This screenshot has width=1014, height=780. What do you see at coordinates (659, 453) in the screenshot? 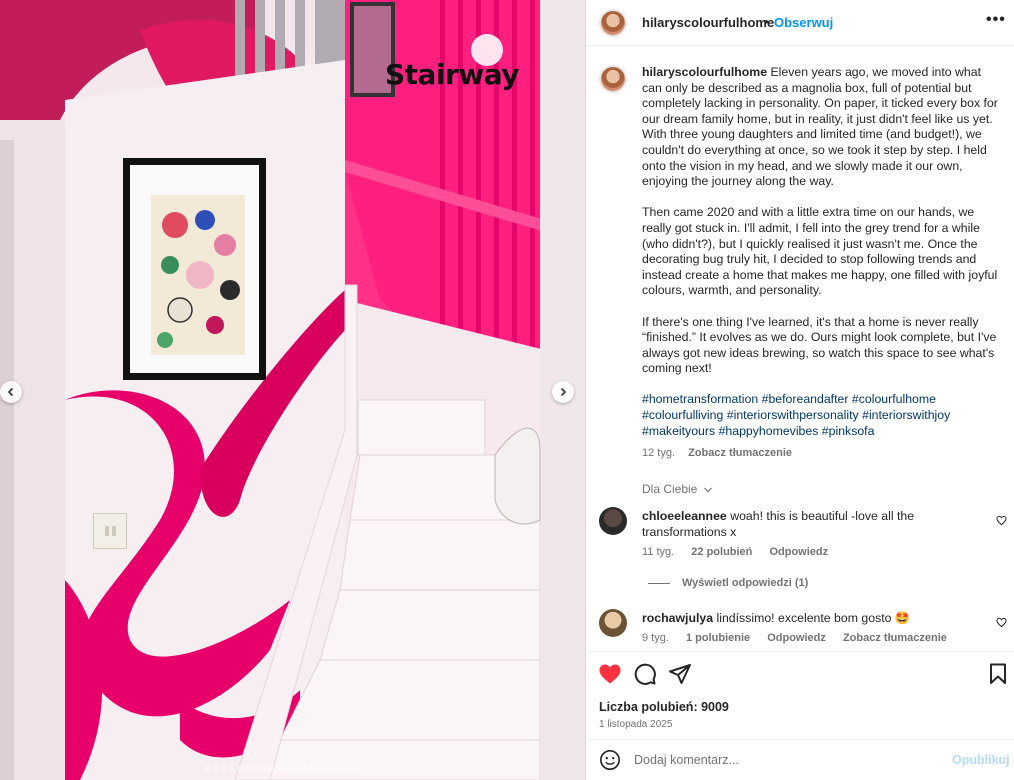
I see `caption-time: 12 tyg.` at bounding box center [659, 453].